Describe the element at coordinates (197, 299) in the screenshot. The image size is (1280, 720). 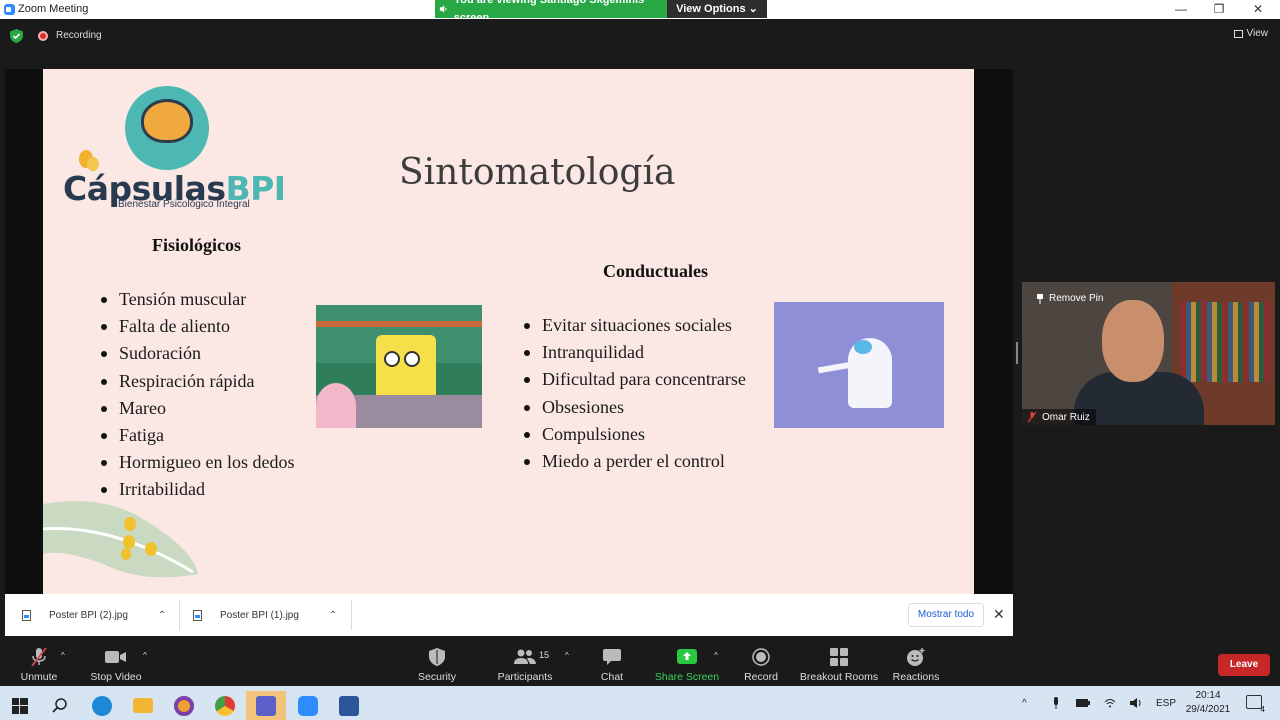
I see `list-item: Tensión muscular` at that location.